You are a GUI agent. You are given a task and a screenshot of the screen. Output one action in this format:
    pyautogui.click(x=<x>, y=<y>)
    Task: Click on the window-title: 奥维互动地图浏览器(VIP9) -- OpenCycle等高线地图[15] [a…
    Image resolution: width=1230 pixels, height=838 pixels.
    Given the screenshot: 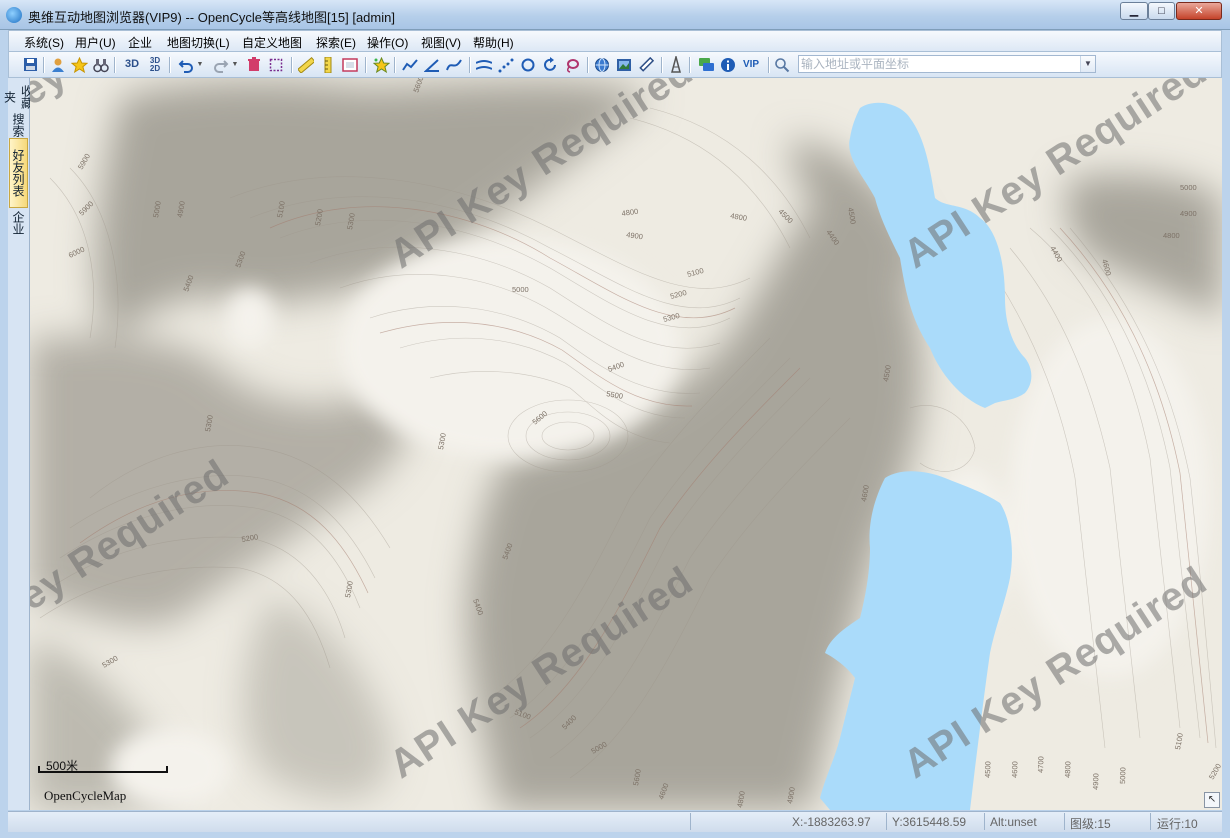 What is the action you would take?
    pyautogui.click(x=211, y=17)
    